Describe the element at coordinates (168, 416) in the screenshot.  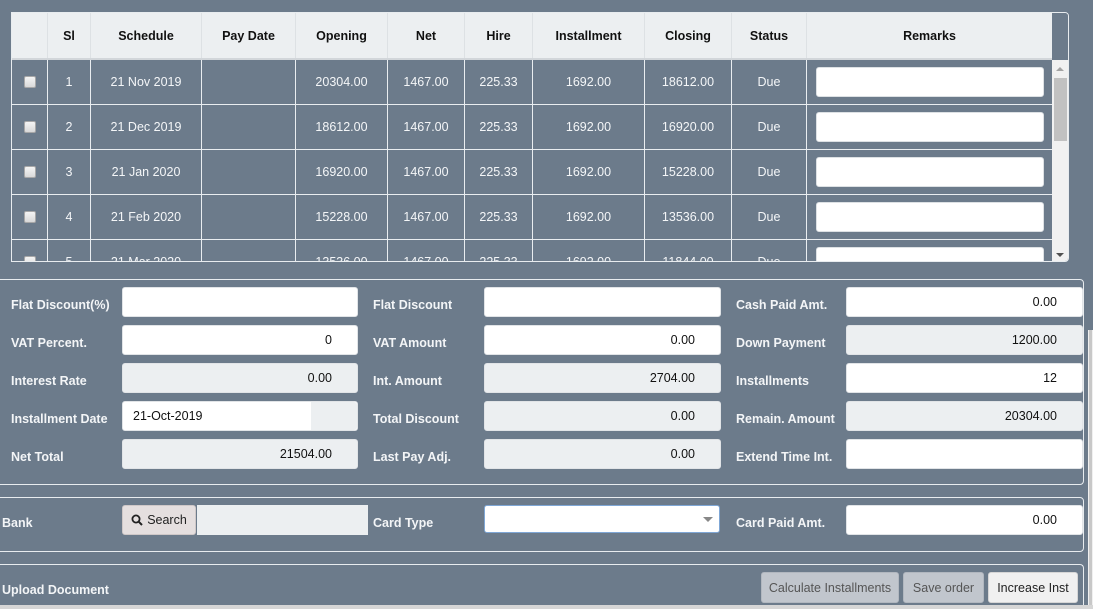
I see `installment-date-value: 21-Oct-2019` at that location.